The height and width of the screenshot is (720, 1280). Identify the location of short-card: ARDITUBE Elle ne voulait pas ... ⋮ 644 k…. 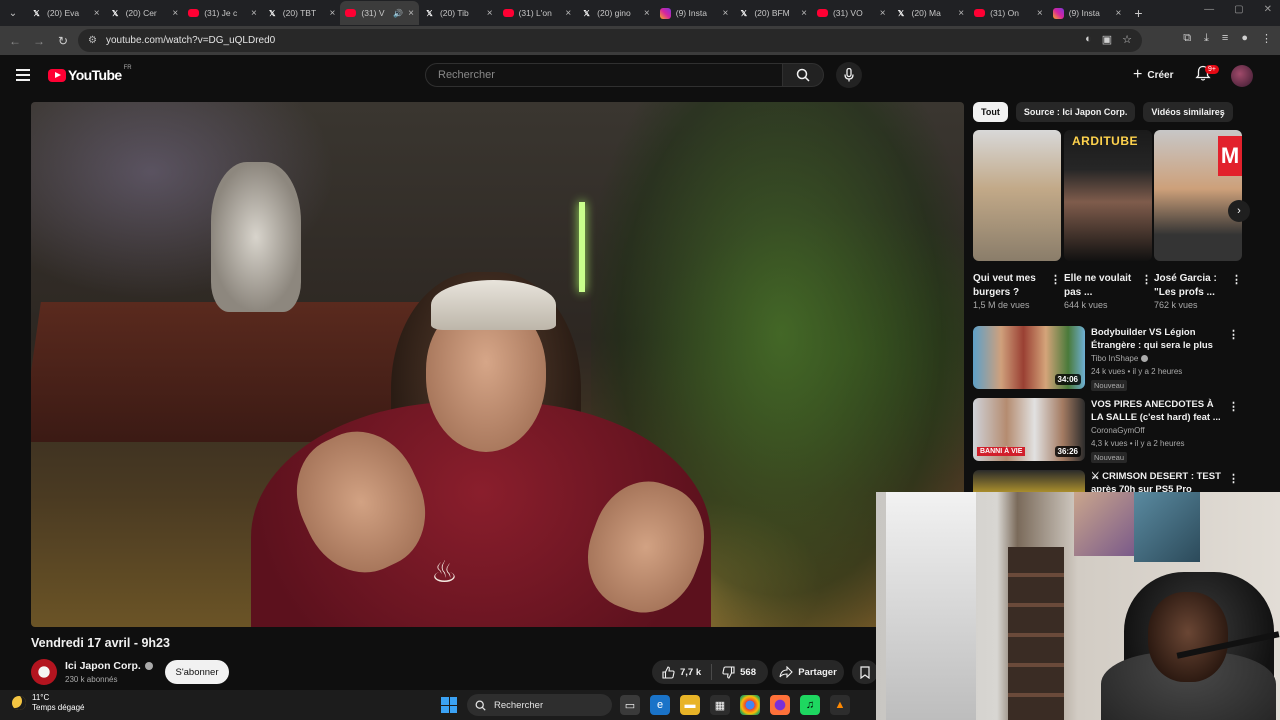
(1108, 220).